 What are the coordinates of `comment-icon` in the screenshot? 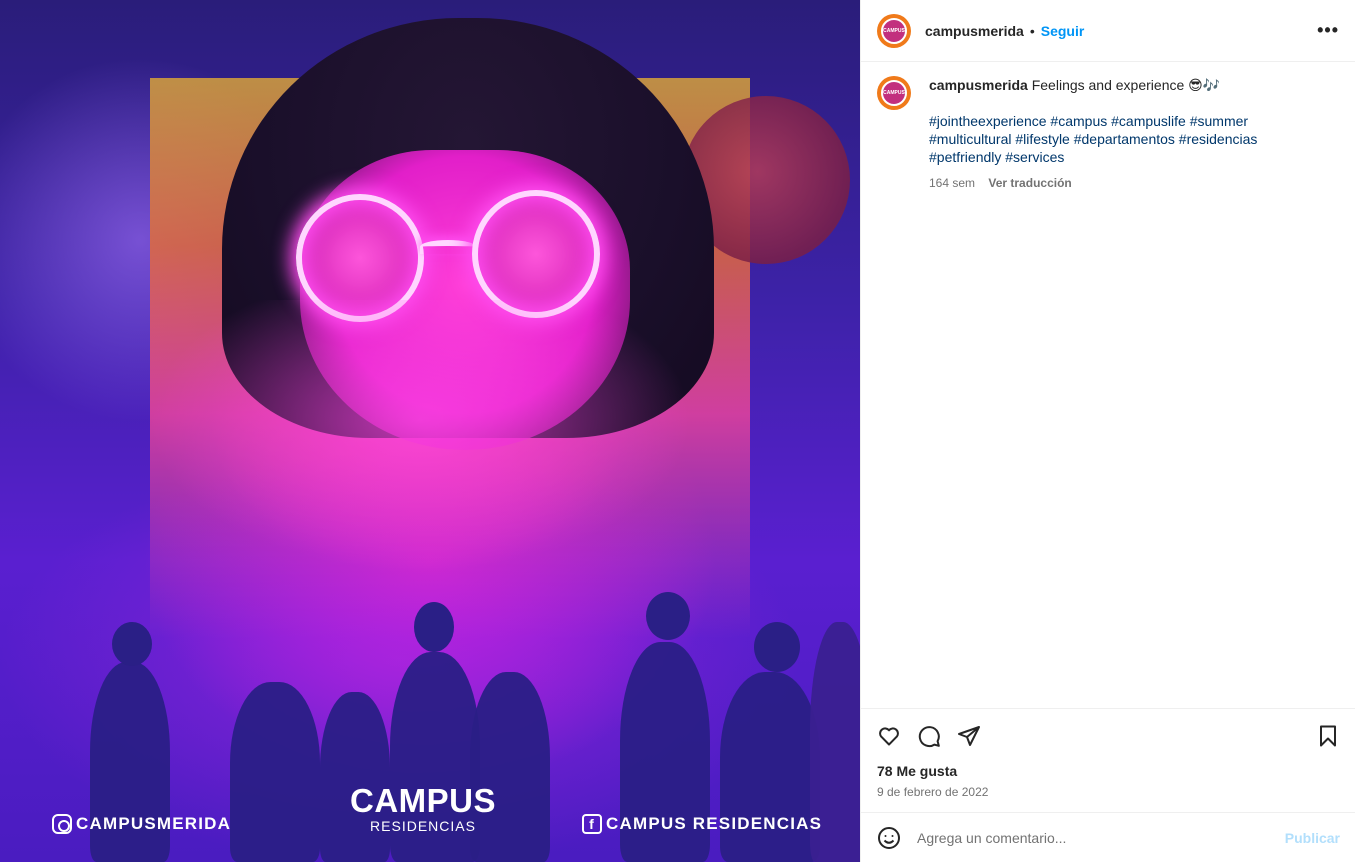 It's located at (929, 736).